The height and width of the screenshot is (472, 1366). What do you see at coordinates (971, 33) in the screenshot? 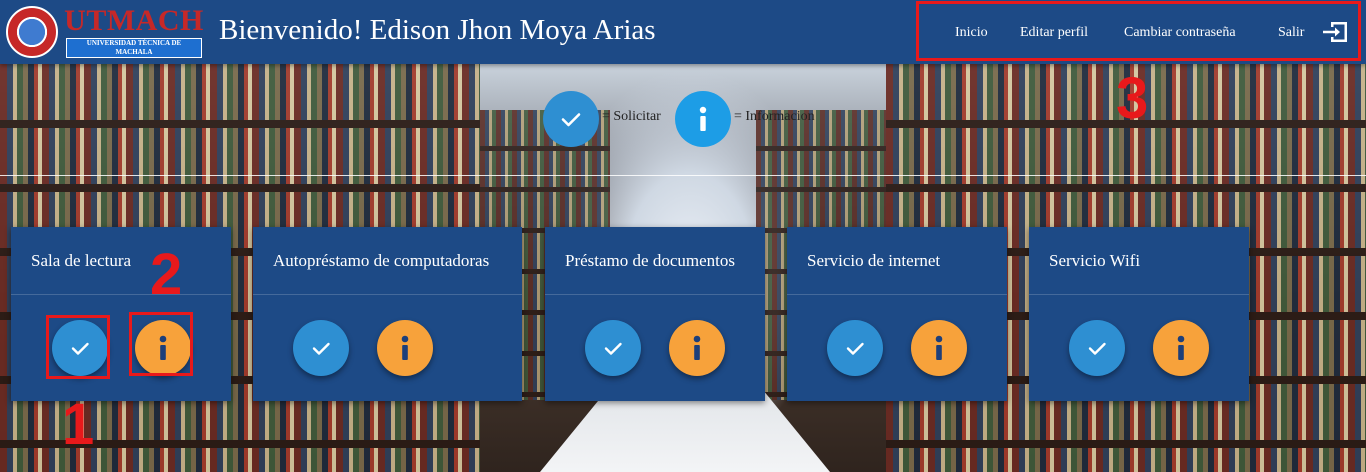
I see `nav-inicio: Inicio` at bounding box center [971, 33].